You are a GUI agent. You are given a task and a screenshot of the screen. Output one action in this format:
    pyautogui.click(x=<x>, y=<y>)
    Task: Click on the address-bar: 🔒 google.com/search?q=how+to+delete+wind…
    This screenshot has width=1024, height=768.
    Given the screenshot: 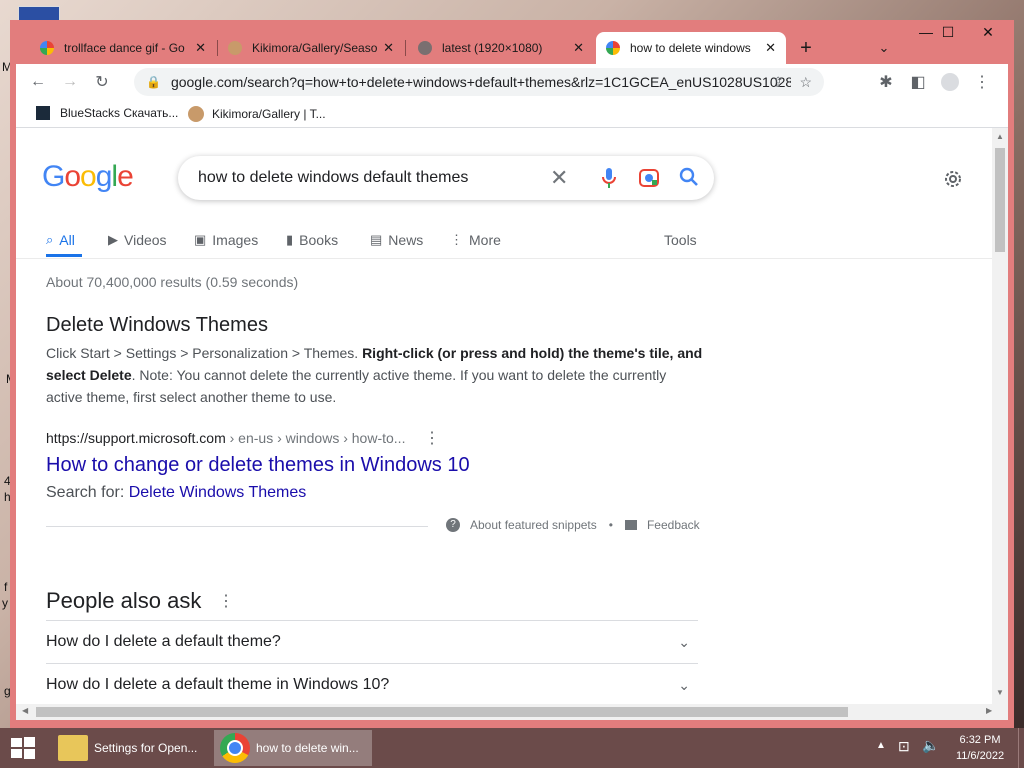 What is the action you would take?
    pyautogui.click(x=479, y=82)
    